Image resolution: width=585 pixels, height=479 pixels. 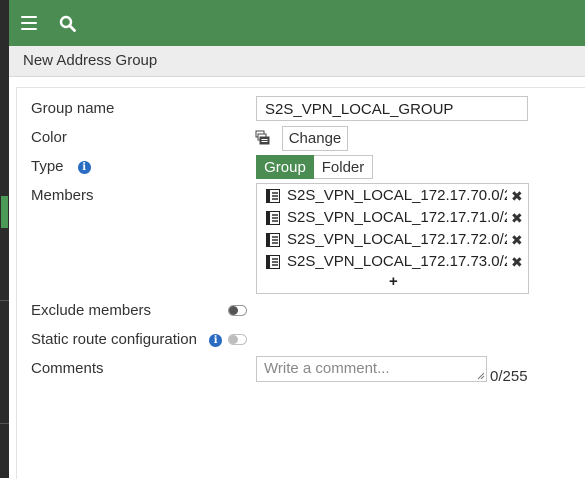 I want to click on member-item: S2S_VPN_LOCAL_172.17.70.0/24 ✖, so click(x=396, y=196).